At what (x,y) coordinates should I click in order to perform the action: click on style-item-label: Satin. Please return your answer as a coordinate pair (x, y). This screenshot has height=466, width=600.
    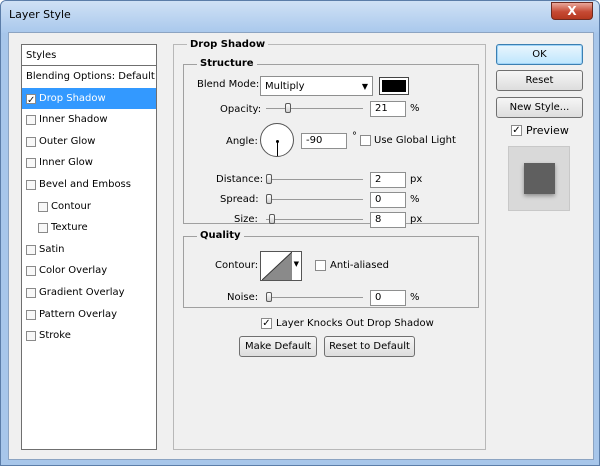
    Looking at the image, I should click on (52, 249).